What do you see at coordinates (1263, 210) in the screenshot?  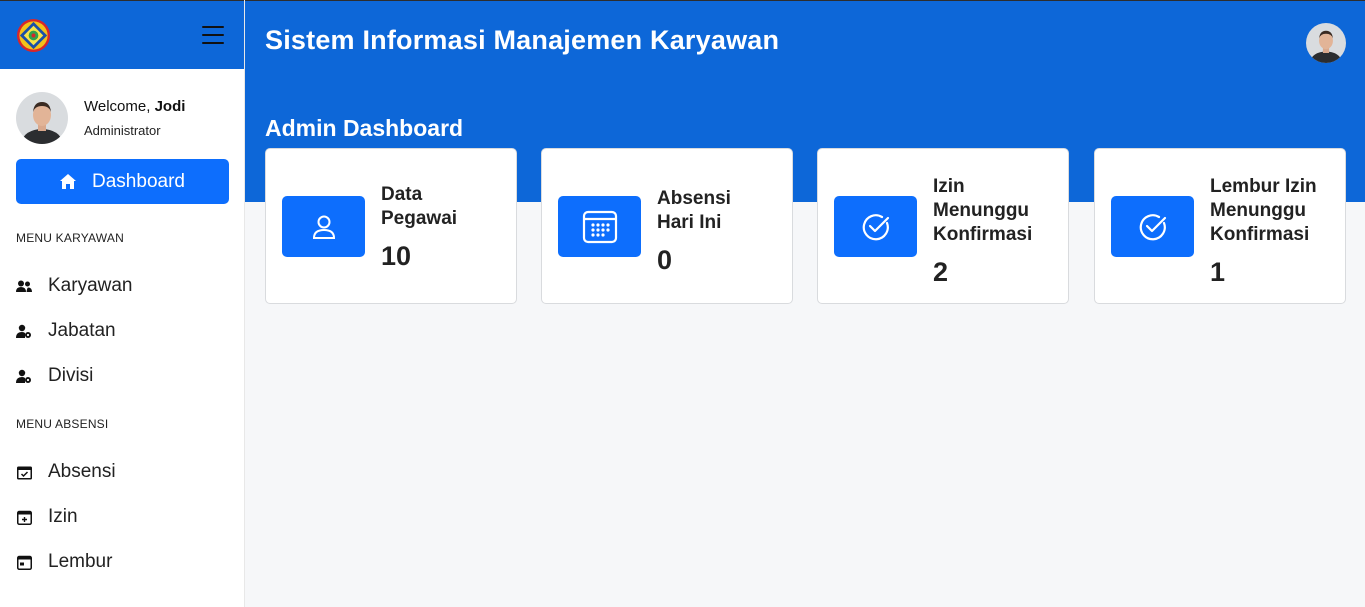 I see `card-label: Lembur Izin Menunggu Konfirmasi` at bounding box center [1263, 210].